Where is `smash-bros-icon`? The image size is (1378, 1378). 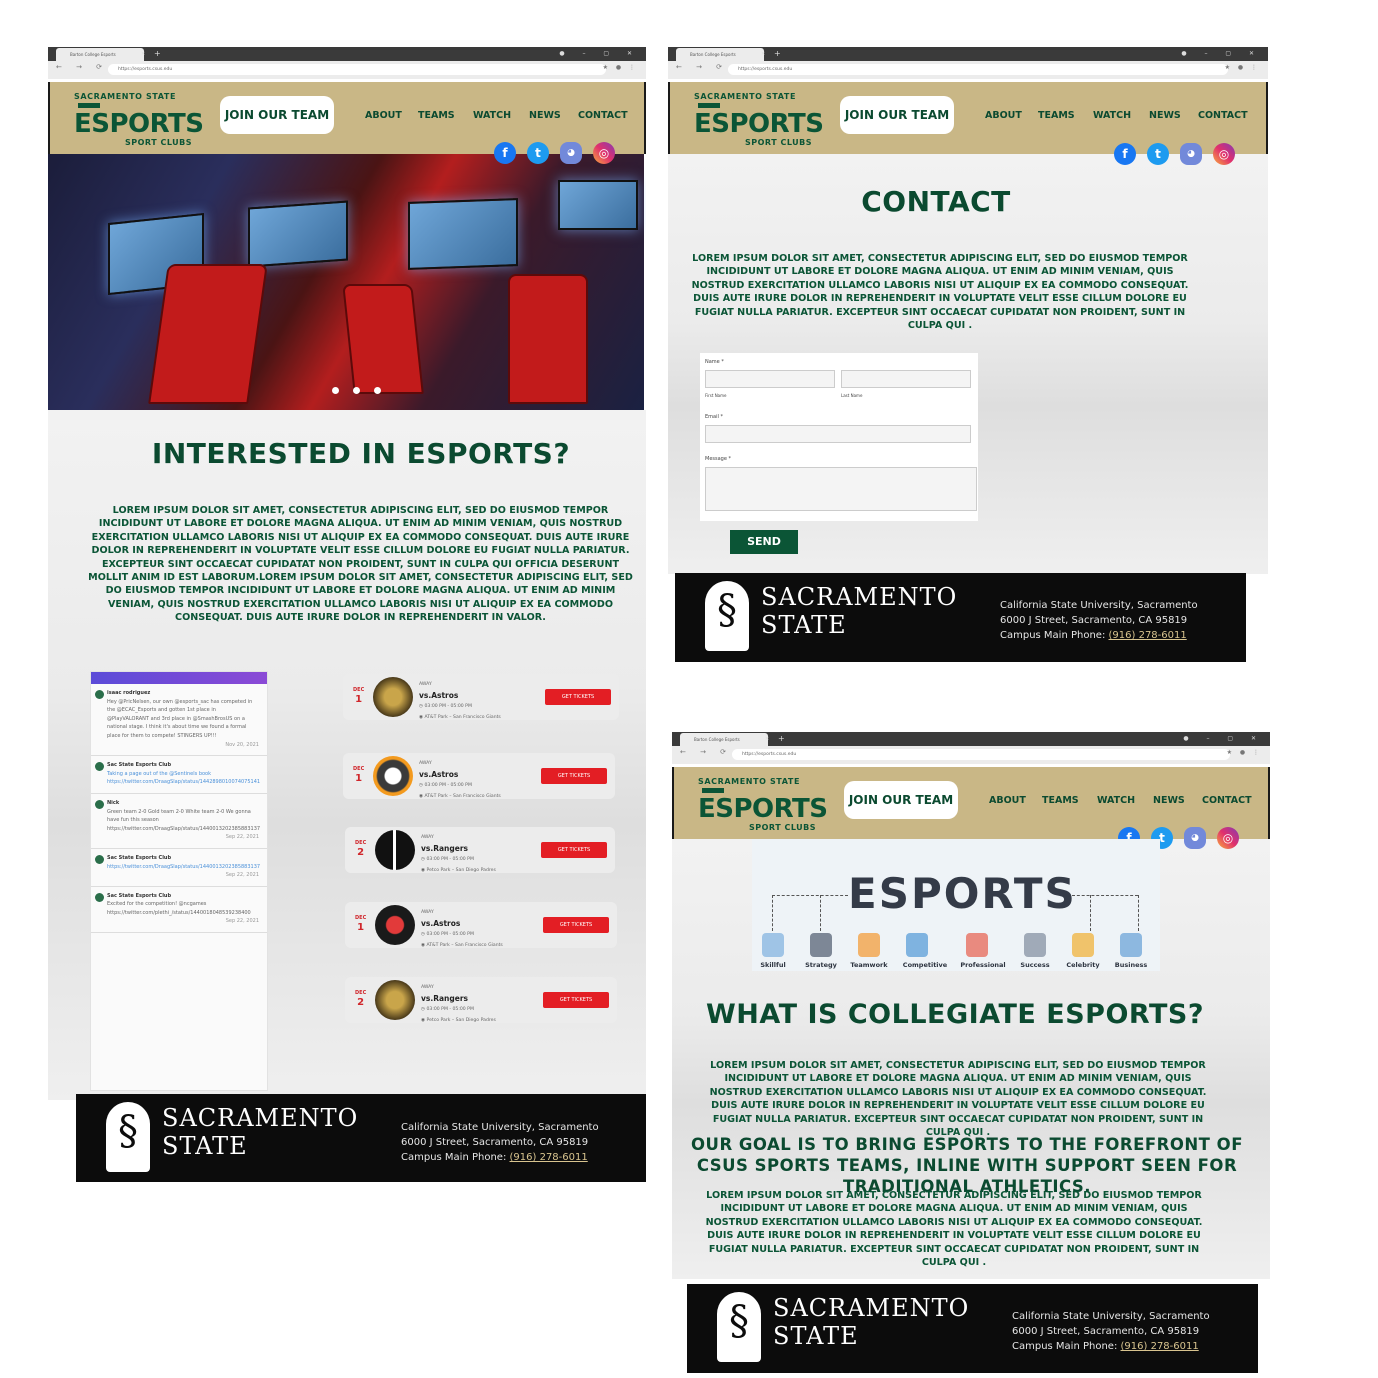
smash-bros-icon is located at coordinates (395, 850).